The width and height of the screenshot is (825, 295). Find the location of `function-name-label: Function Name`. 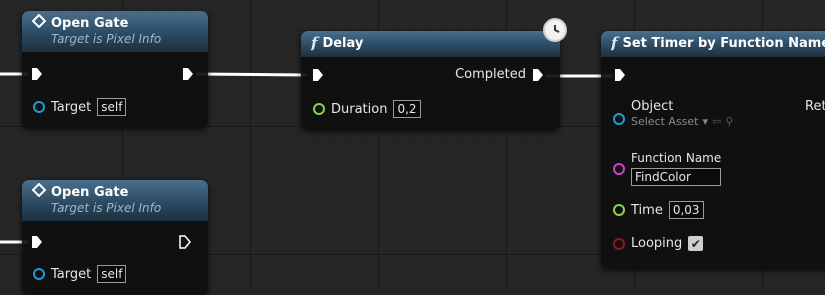

function-name-label: Function Name is located at coordinates (676, 158).